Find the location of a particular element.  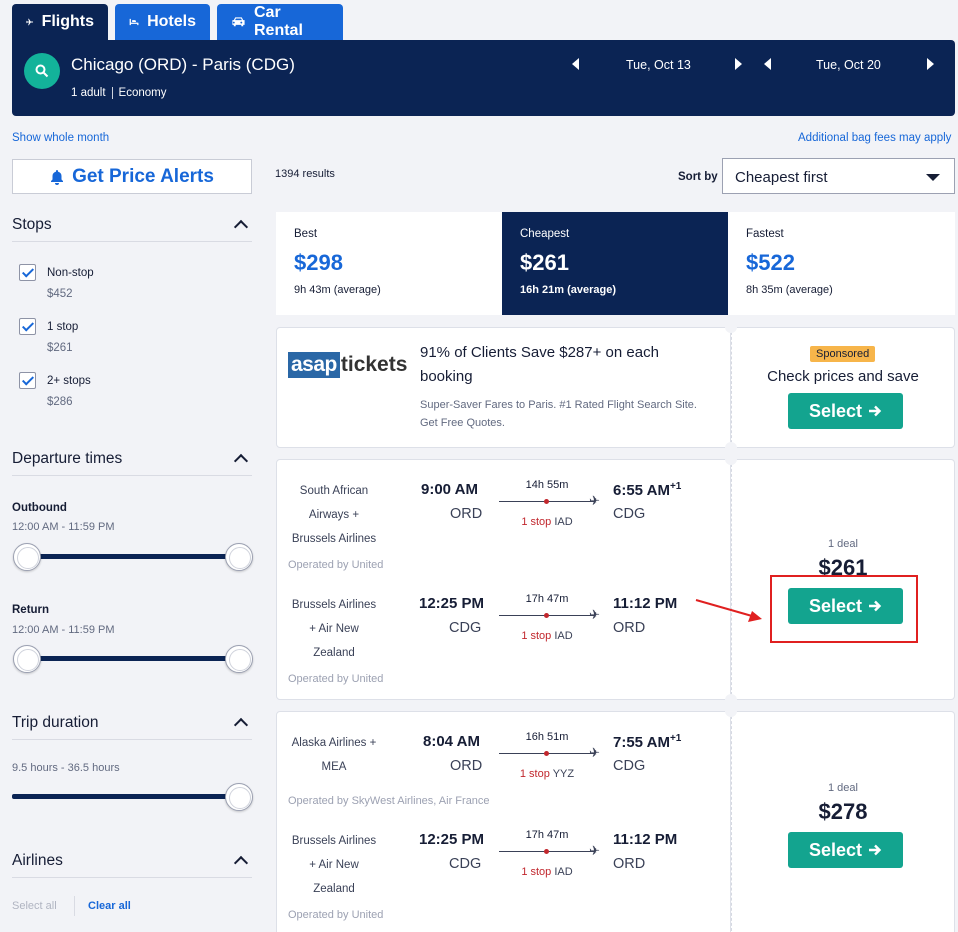

search-icon is located at coordinates (42, 71).